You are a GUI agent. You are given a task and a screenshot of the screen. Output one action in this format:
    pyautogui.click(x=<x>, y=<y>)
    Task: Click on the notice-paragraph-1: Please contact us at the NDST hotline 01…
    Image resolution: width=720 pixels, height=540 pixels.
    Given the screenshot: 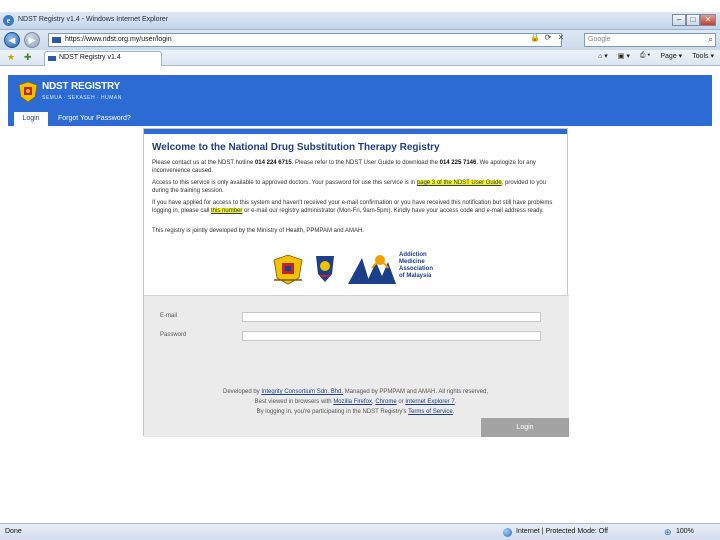 What is the action you would take?
    pyautogui.click(x=344, y=167)
    